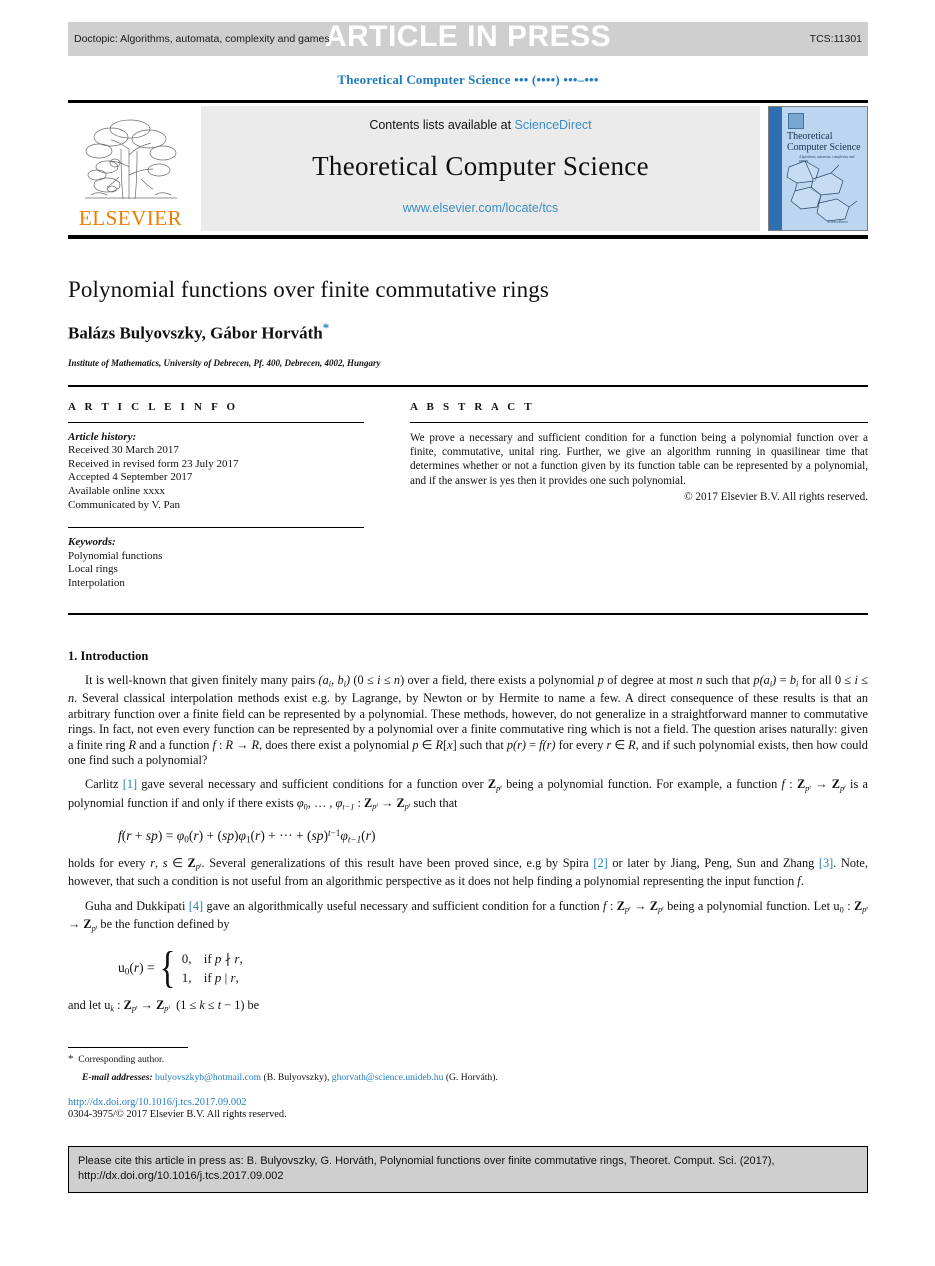  Describe the element at coordinates (167, 968) in the screenshot. I see `left-brace-glyph: {` at that location.